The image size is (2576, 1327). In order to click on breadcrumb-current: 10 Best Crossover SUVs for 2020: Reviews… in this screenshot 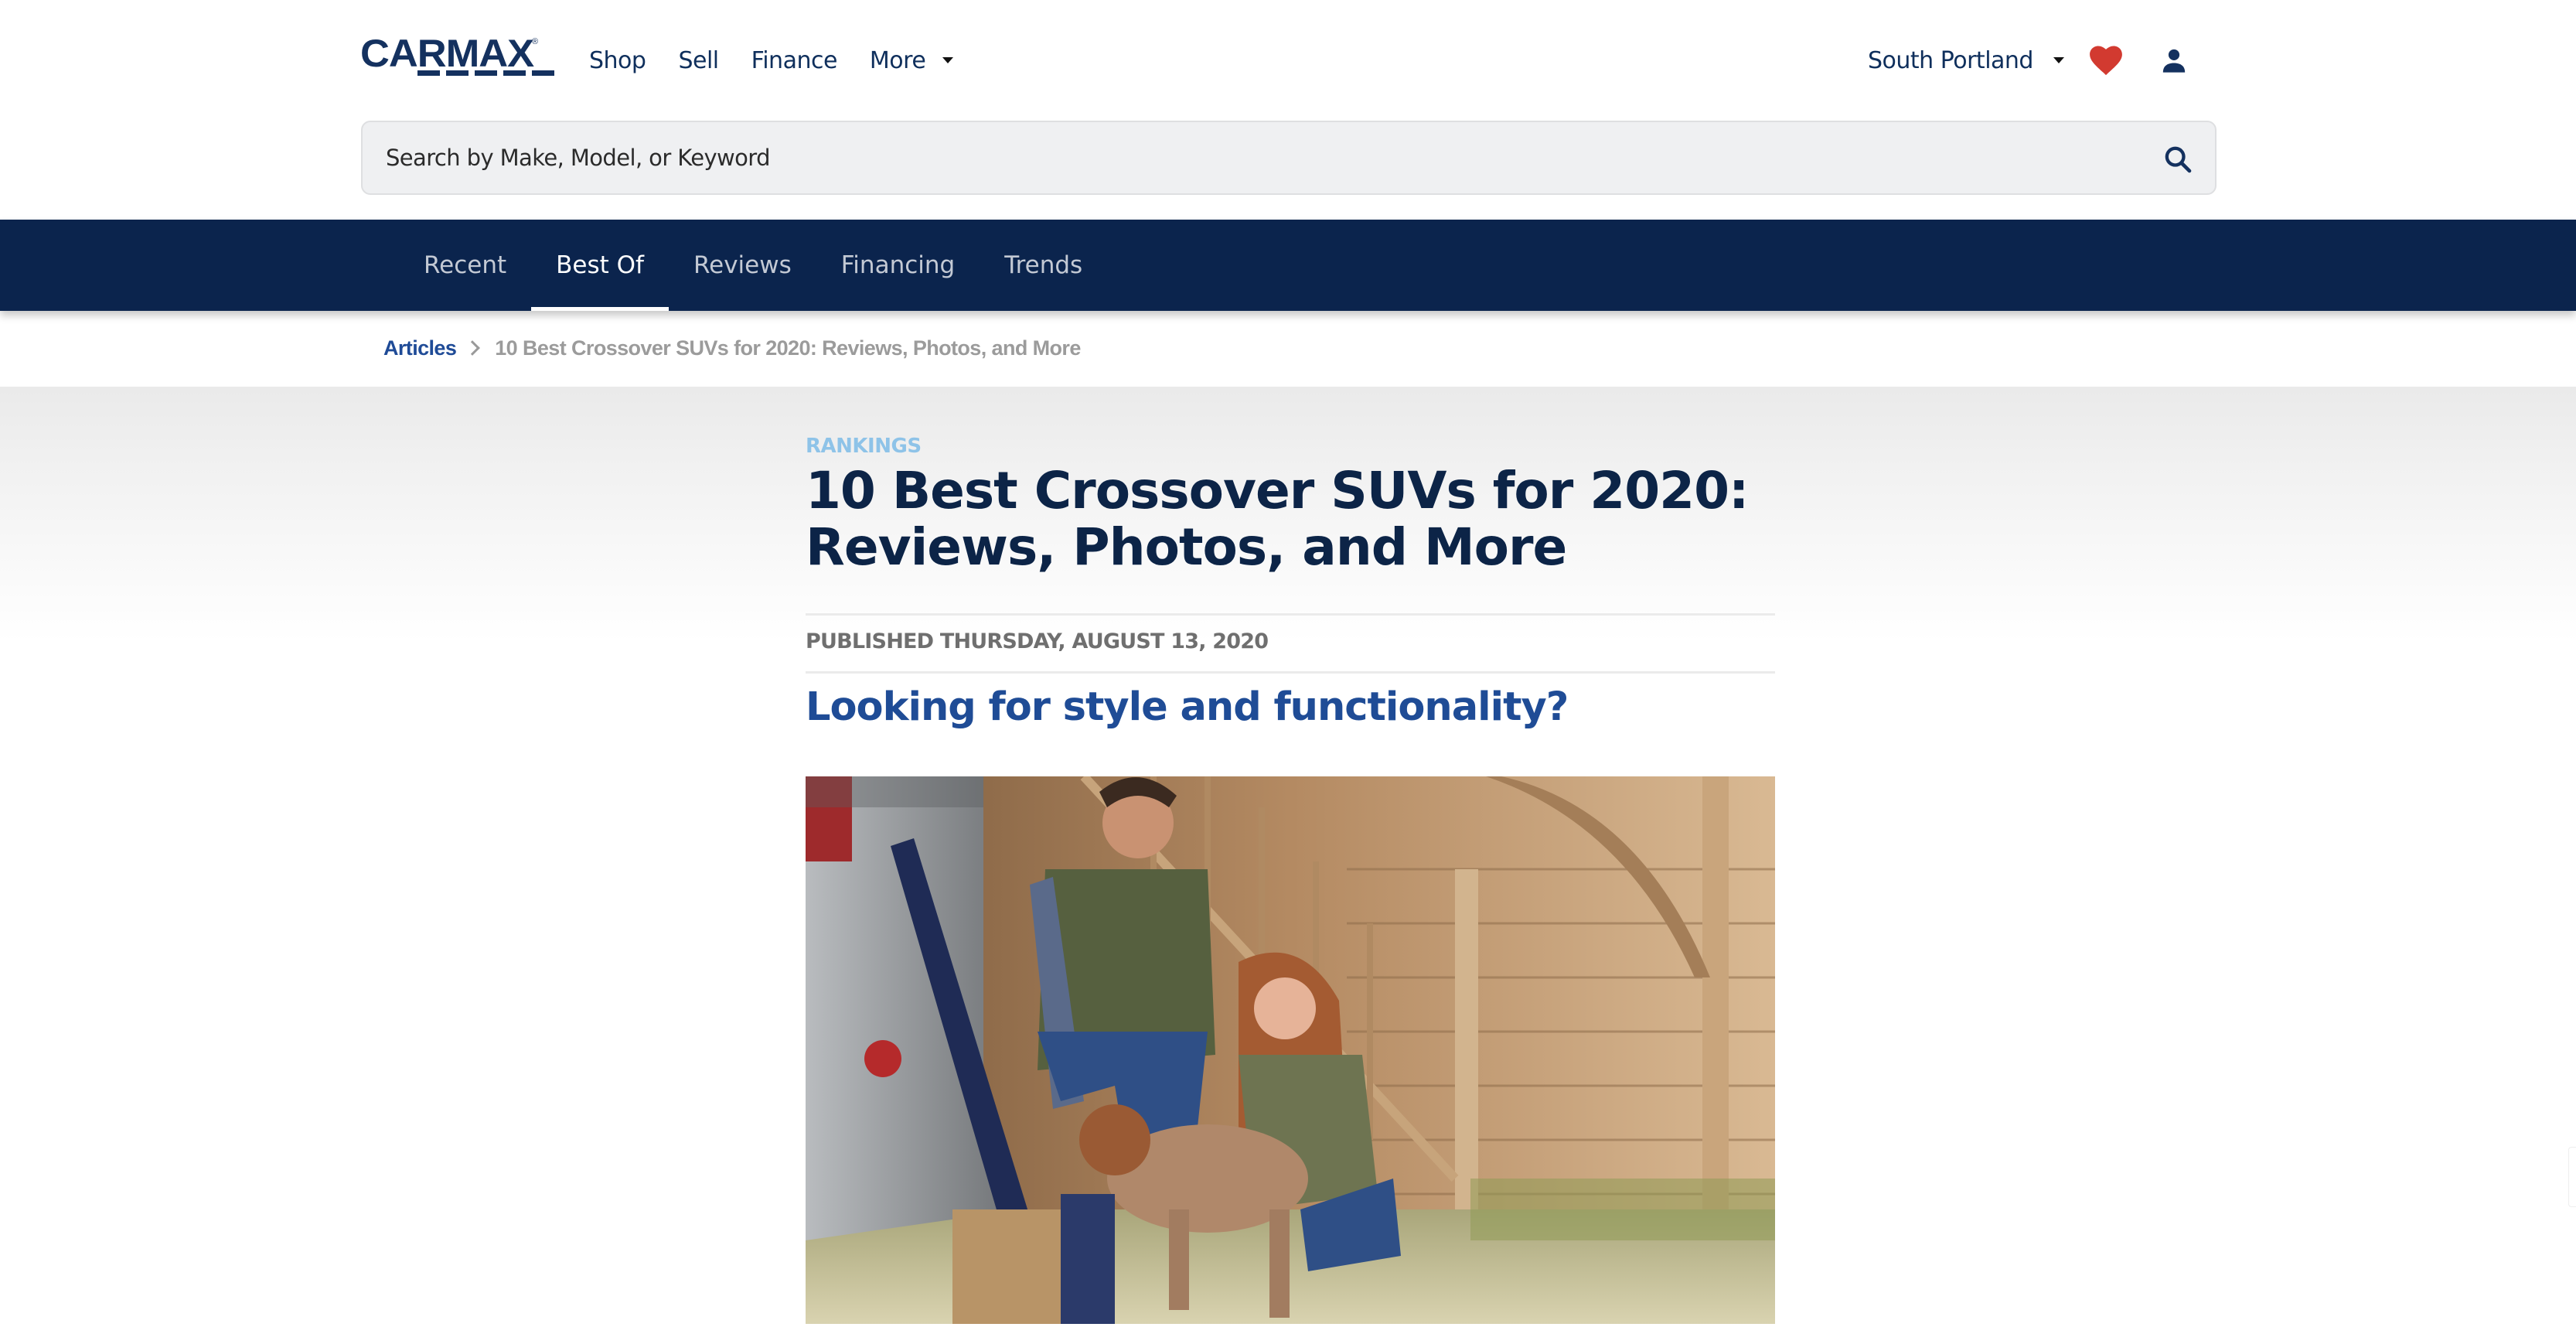, I will do `click(788, 348)`.